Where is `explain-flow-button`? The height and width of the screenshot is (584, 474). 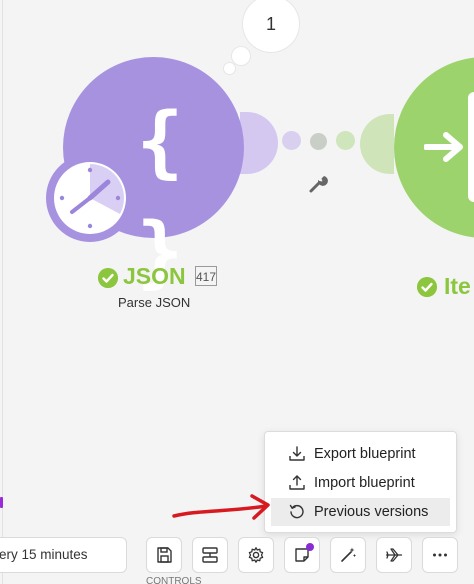
explain-flow-button is located at coordinates (394, 555).